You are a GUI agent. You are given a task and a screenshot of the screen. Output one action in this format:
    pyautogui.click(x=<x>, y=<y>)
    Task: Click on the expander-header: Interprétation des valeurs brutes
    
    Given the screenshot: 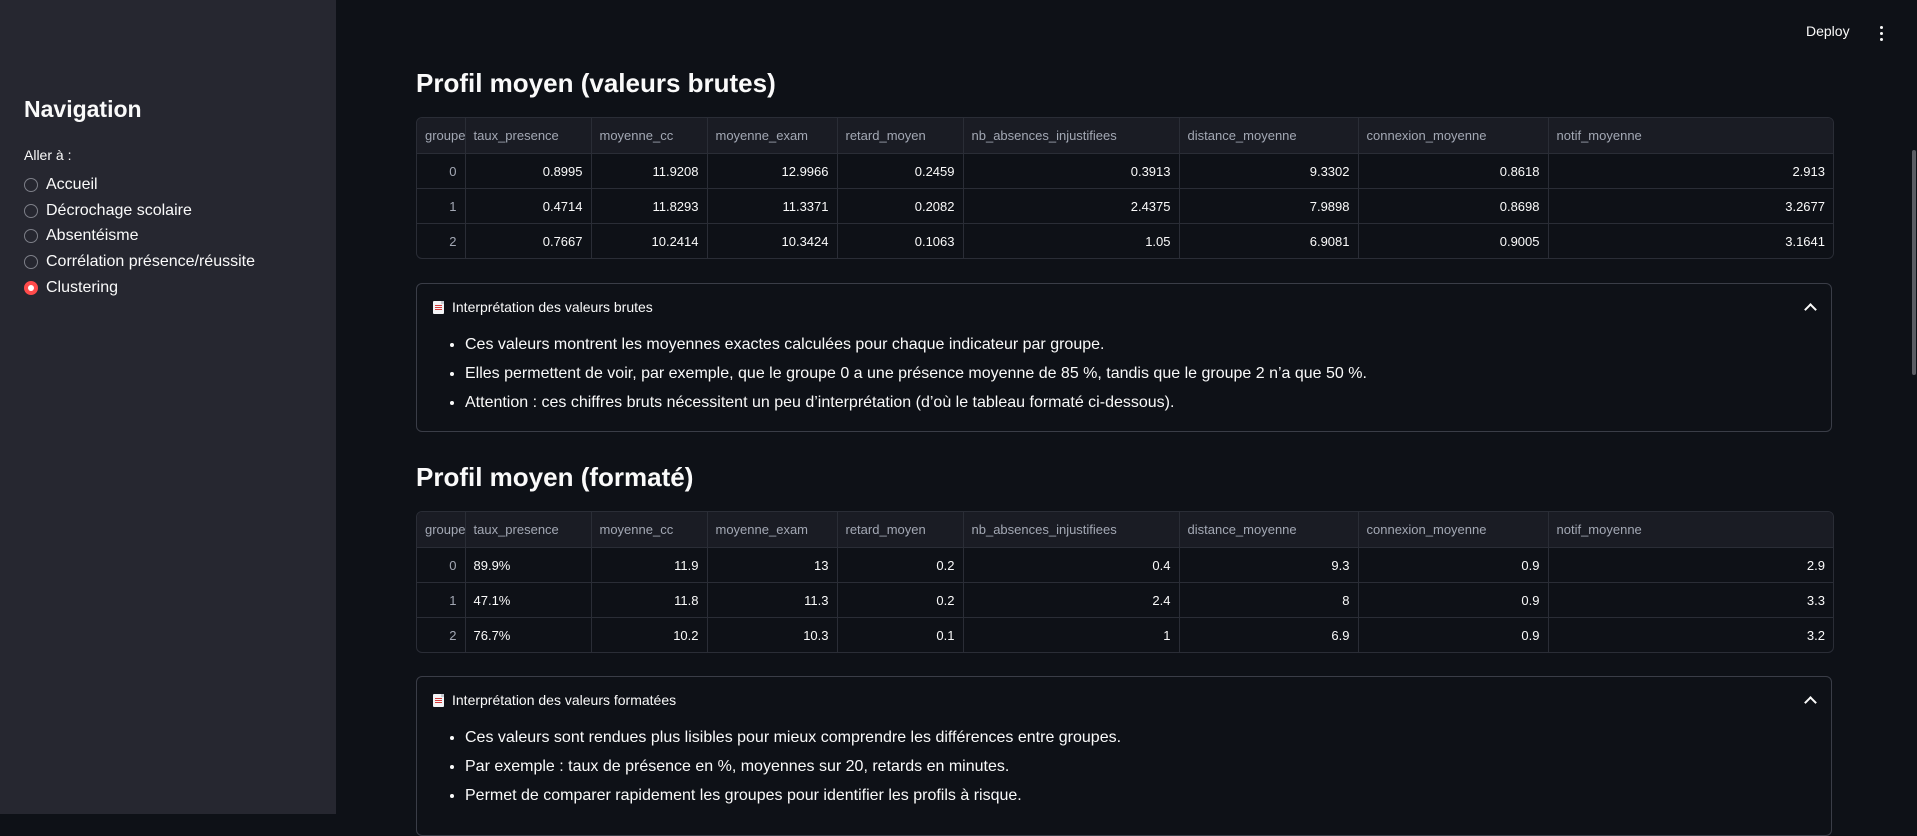 What is the action you would take?
    pyautogui.click(x=1124, y=307)
    